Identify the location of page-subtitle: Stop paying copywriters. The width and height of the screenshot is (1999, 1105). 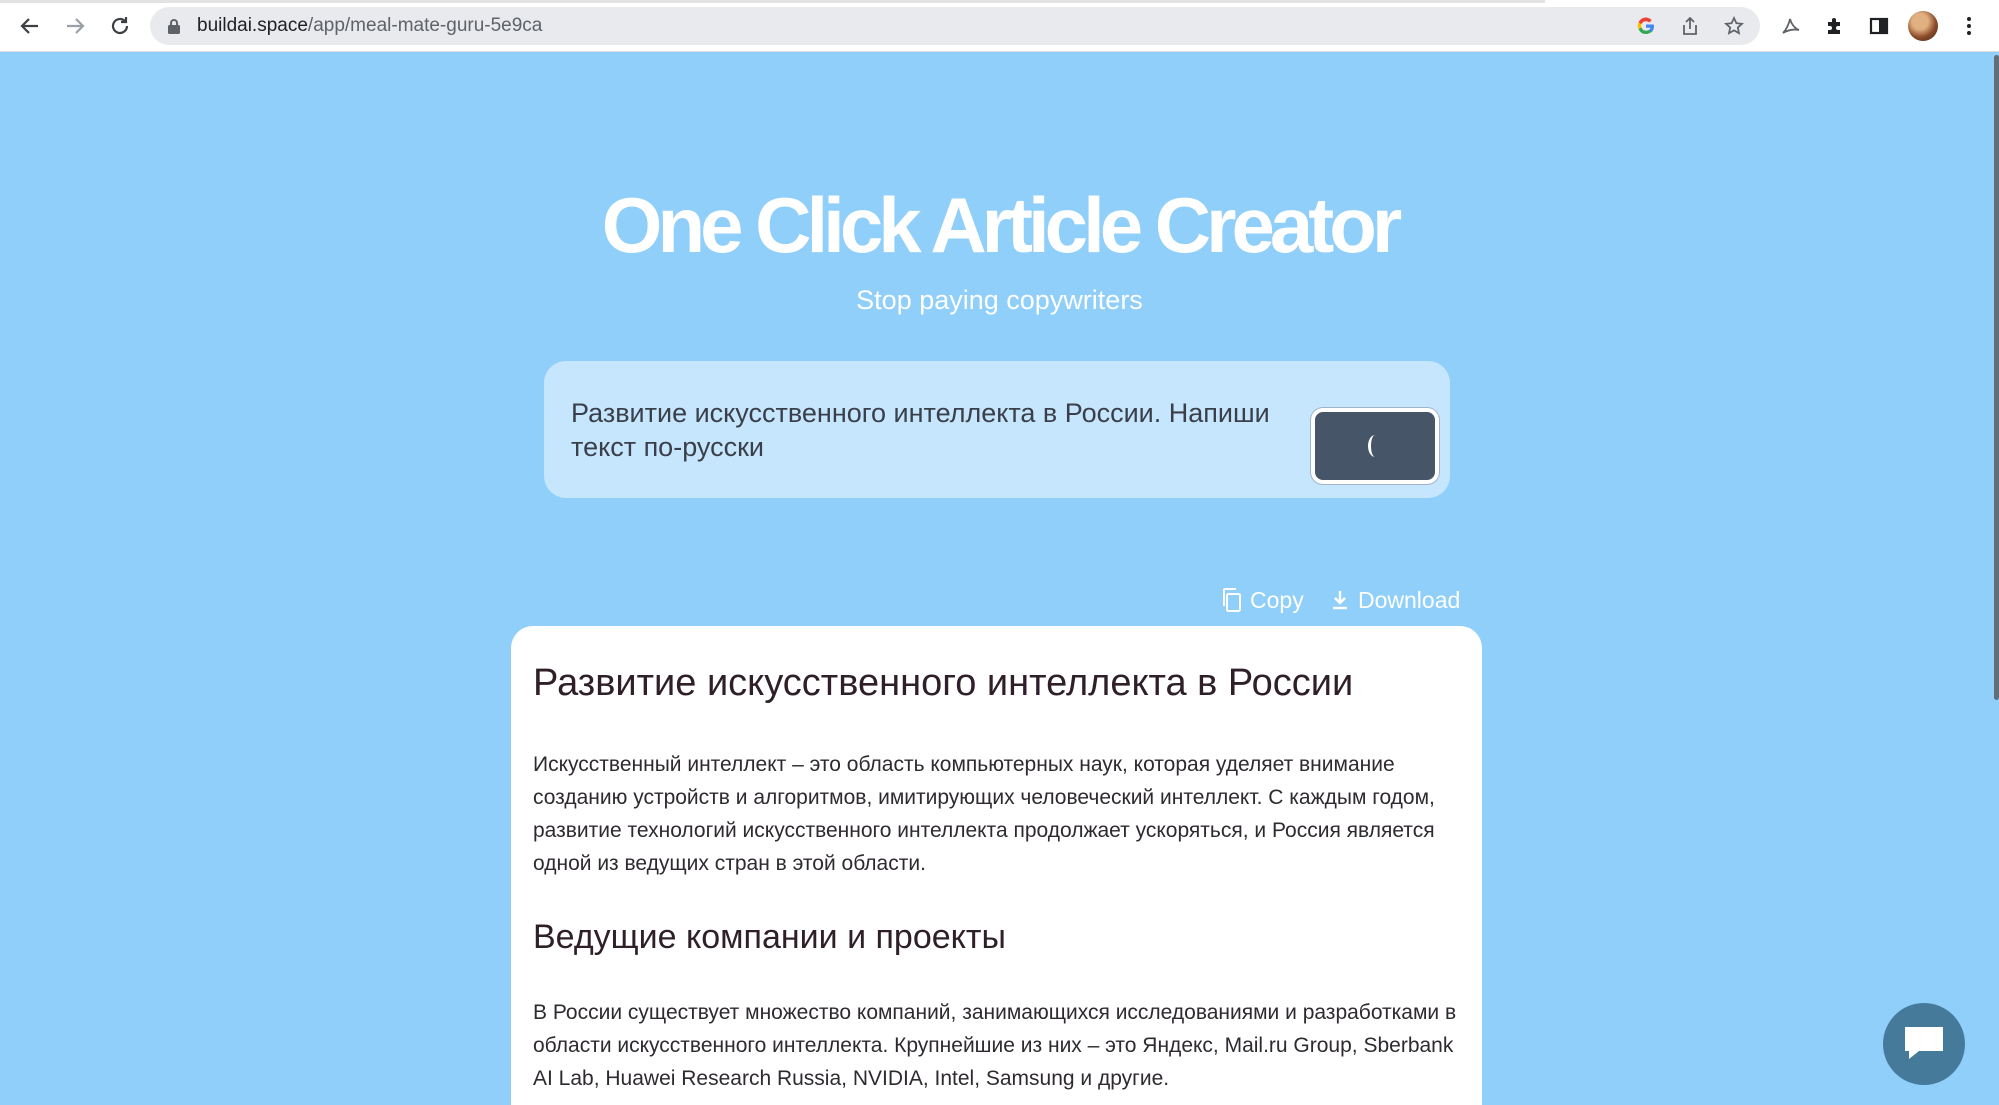
(999, 300).